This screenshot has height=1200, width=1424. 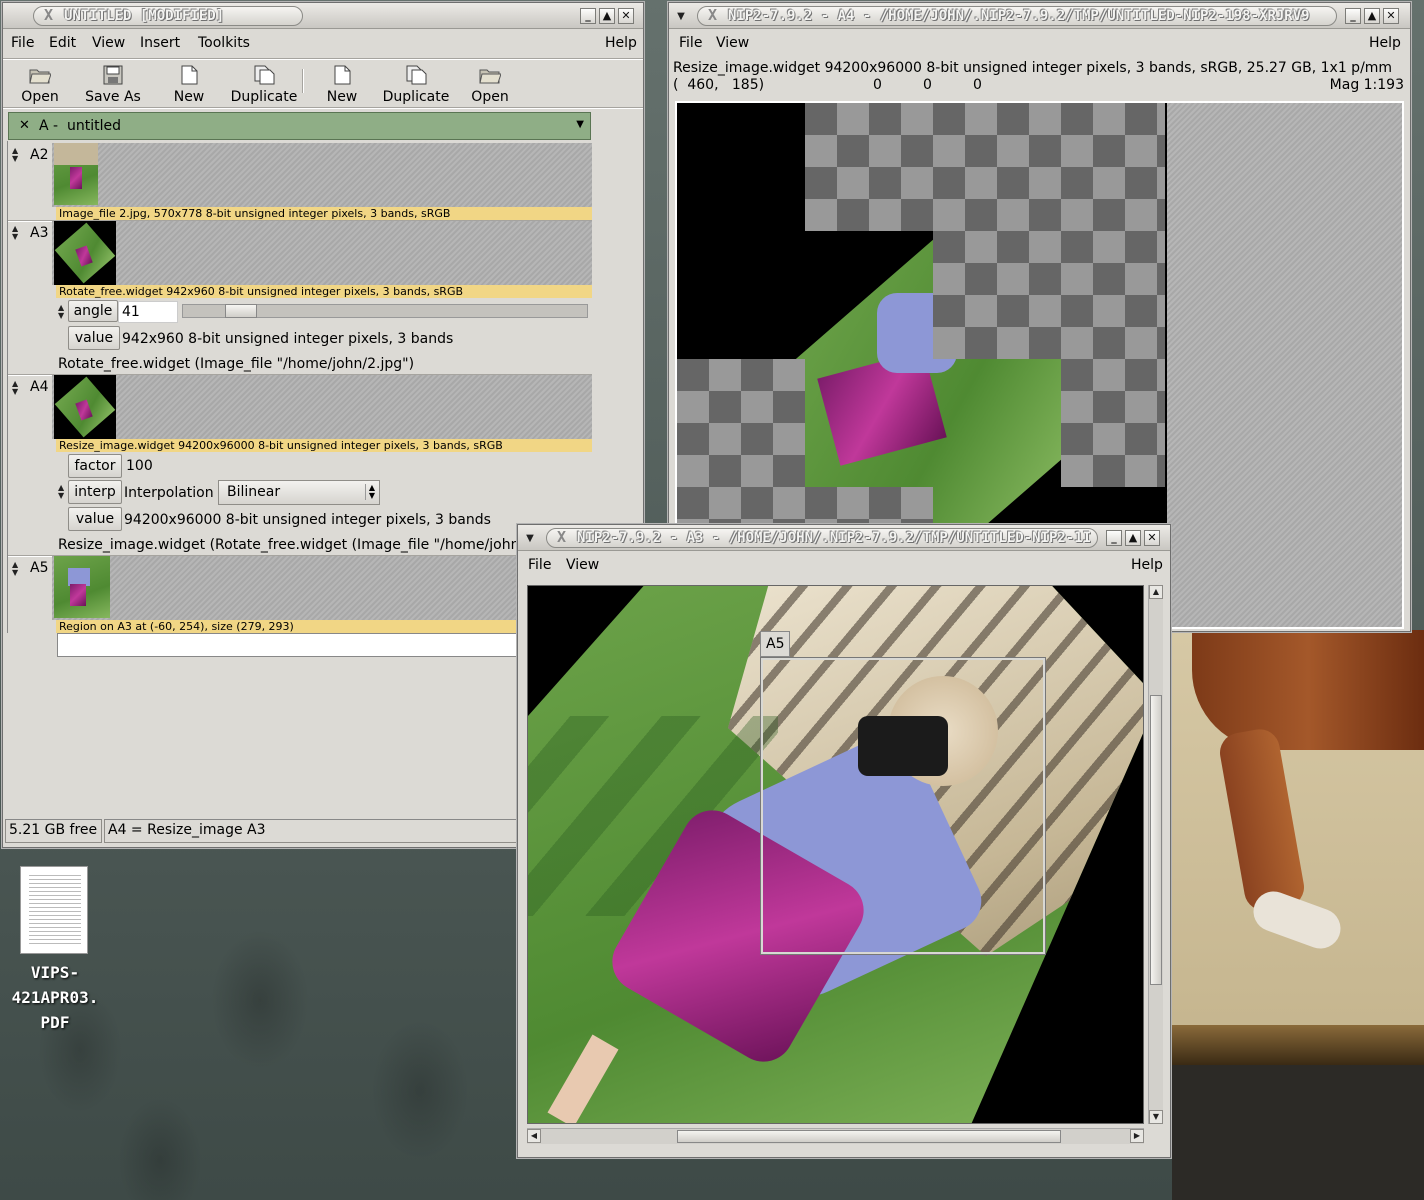 What do you see at coordinates (342, 85) in the screenshot?
I see `toolbar-new-button-2: New` at bounding box center [342, 85].